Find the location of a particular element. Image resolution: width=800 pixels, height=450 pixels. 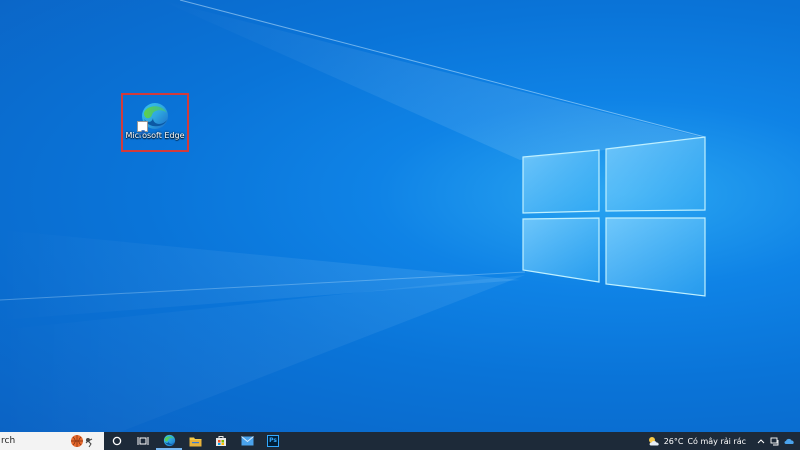

edge-icon is located at coordinates (169, 440).